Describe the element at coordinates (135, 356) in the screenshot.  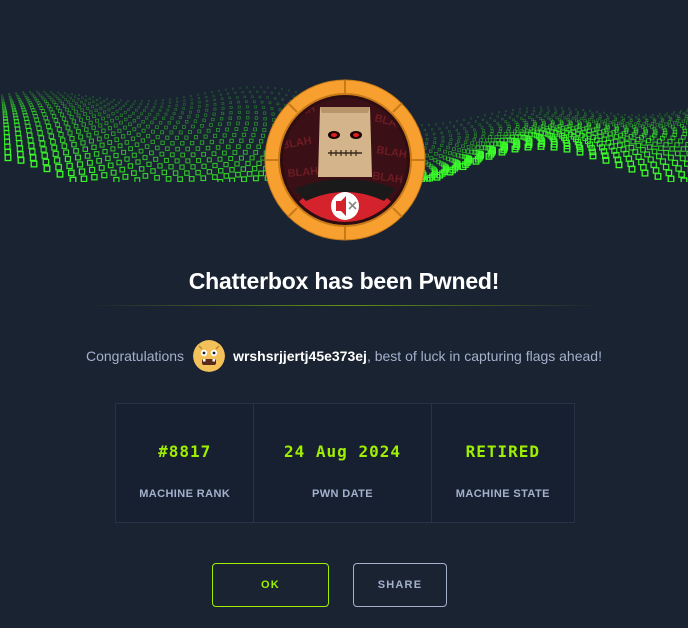
I see `congrats-prefix: Congratulations` at that location.